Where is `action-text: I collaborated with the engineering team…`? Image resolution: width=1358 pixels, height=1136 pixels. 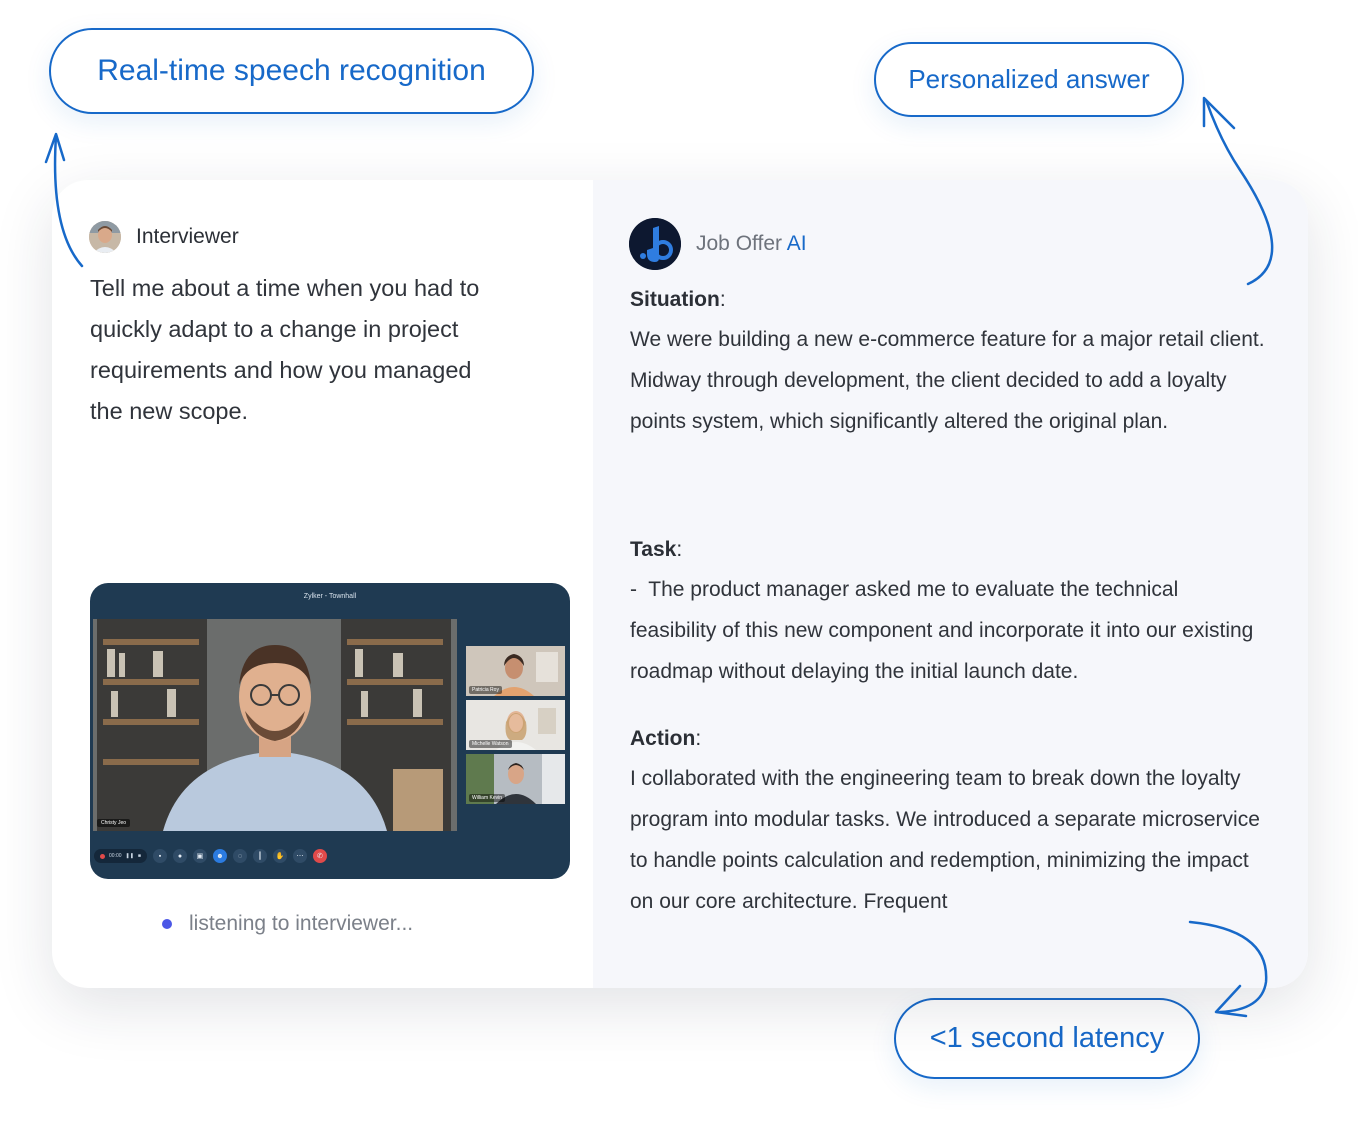 action-text: I collaborated with the engineering team… is located at coordinates (945, 840).